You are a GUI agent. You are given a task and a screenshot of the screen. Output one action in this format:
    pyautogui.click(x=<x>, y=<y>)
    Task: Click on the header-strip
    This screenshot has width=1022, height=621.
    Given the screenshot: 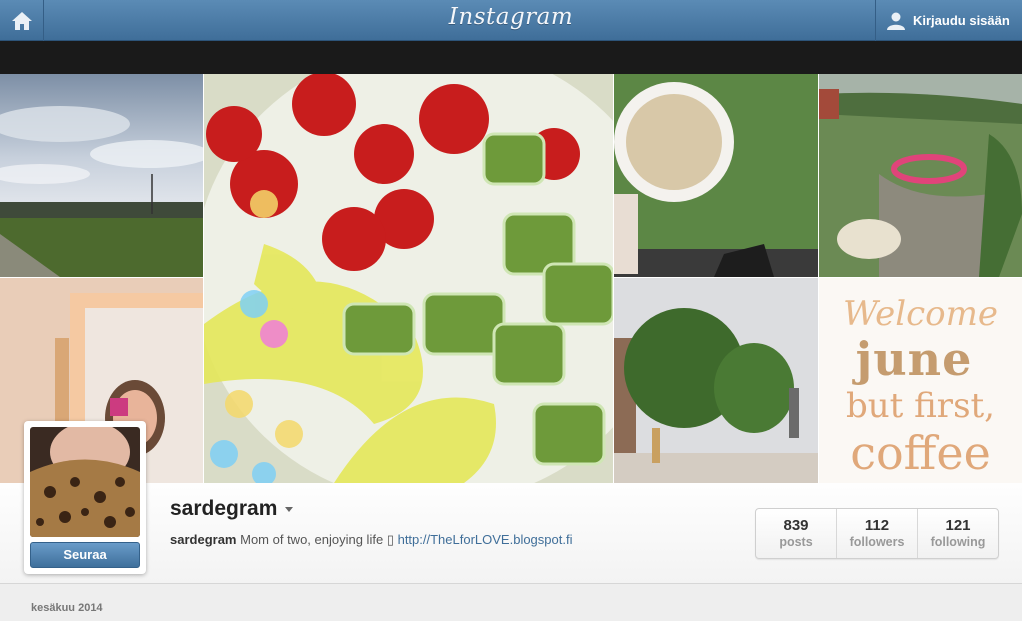 What is the action you would take?
    pyautogui.click(x=511, y=57)
    